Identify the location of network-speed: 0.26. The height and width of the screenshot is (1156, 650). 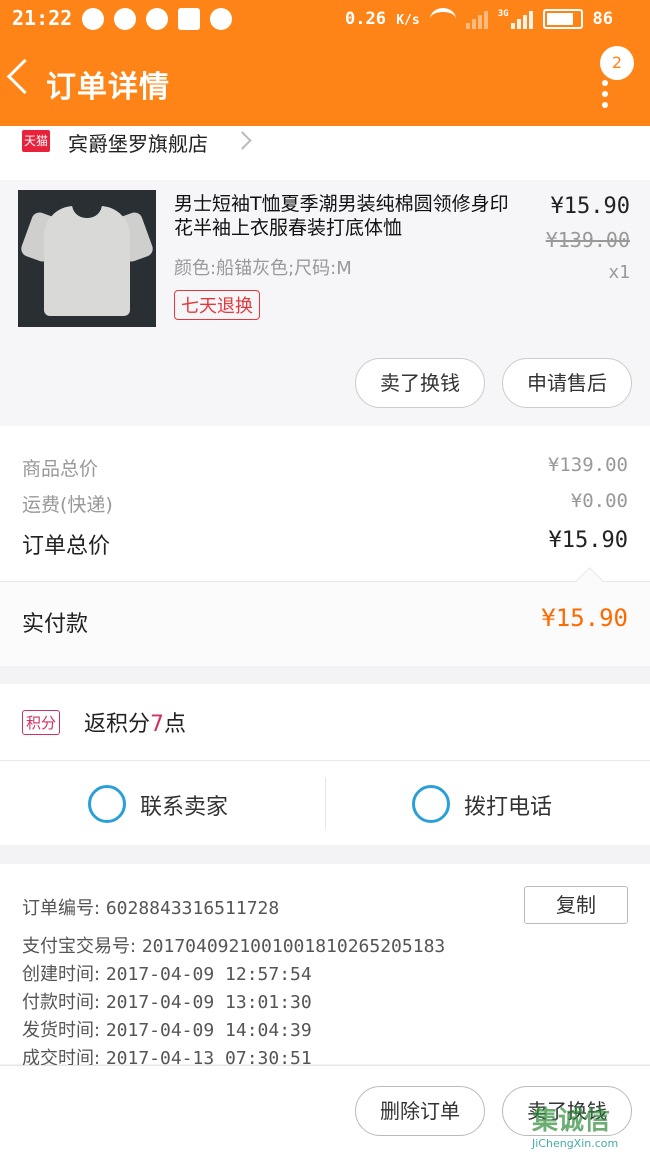
(365, 19).